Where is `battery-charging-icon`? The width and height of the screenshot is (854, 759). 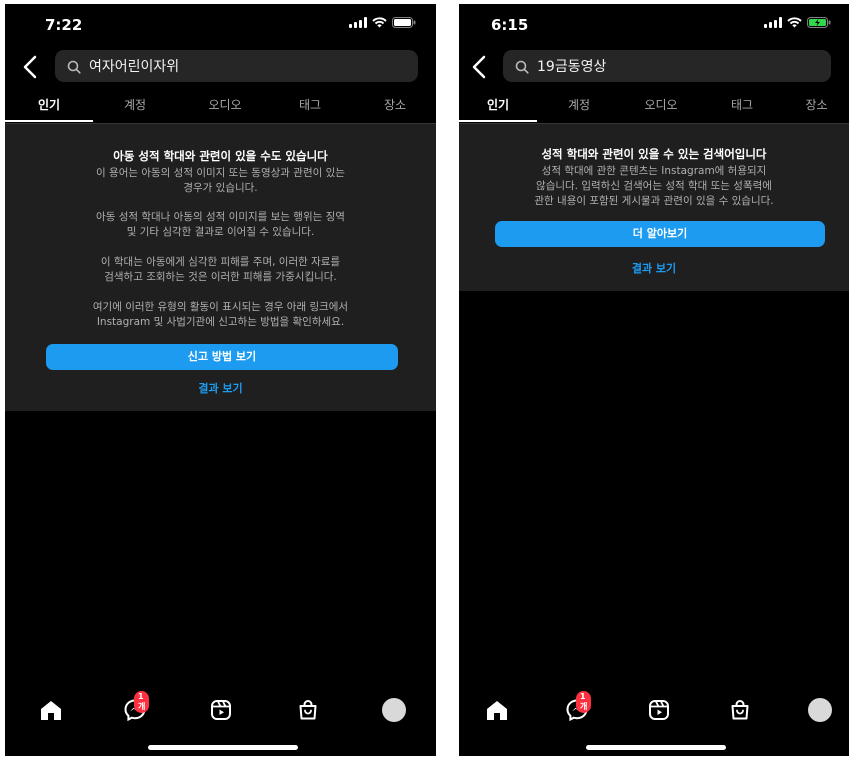
battery-charging-icon is located at coordinates (819, 22).